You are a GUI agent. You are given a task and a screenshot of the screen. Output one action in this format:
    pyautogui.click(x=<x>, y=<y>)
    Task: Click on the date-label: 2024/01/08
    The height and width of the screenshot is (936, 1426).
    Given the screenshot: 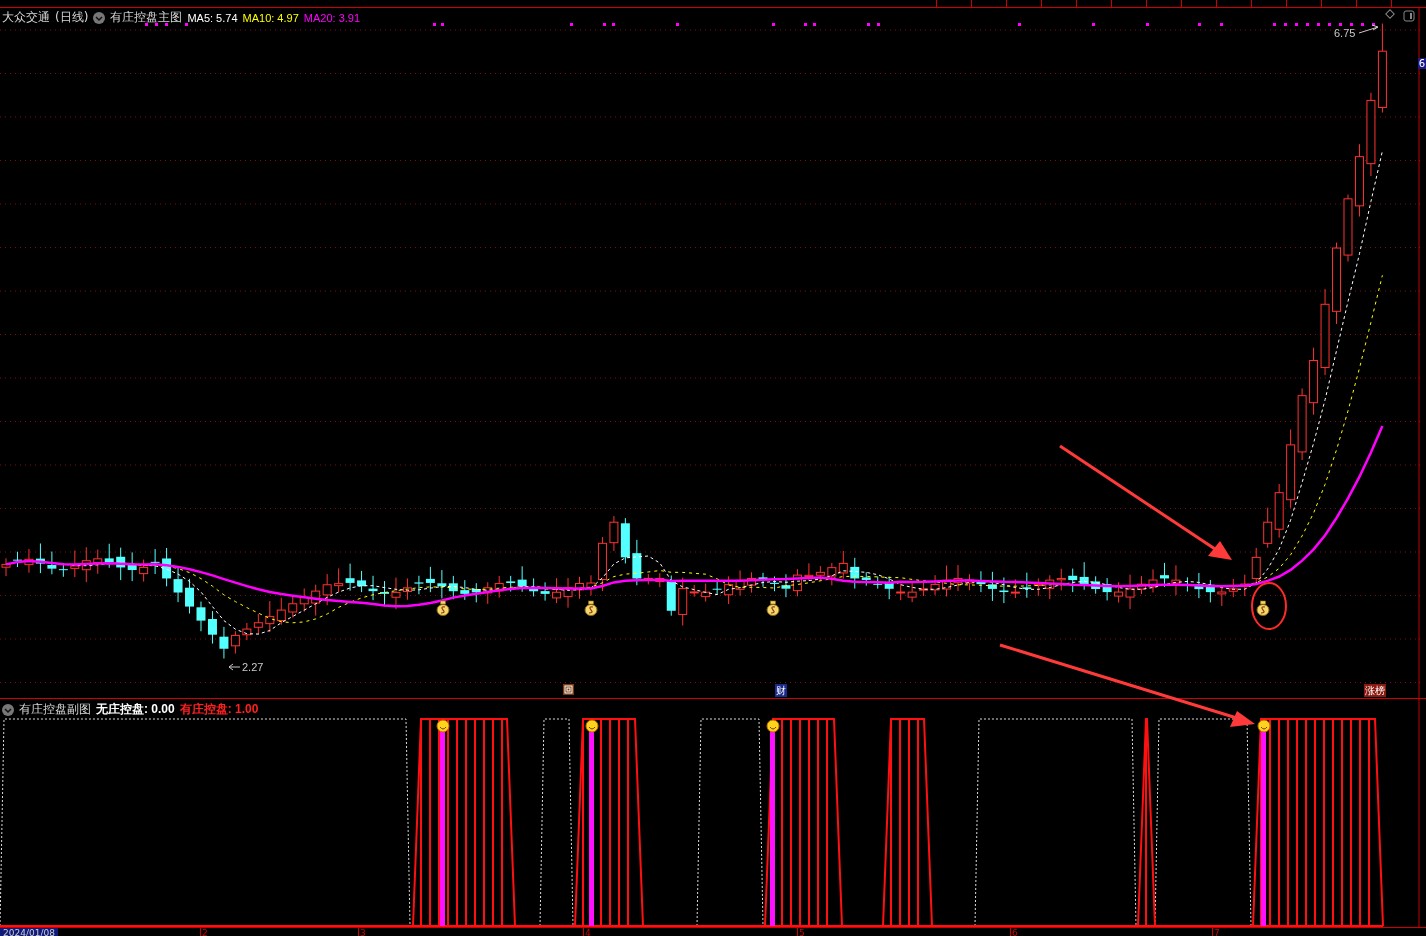 What is the action you would take?
    pyautogui.click(x=29, y=932)
    